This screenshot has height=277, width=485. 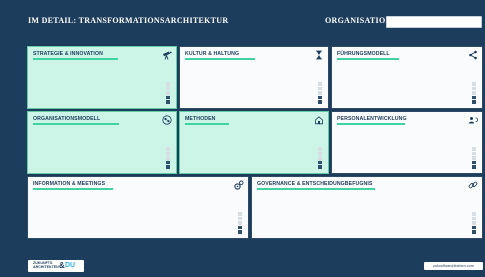 I want to click on card-title: PERSONALENTWICKLUNG, so click(x=372, y=119).